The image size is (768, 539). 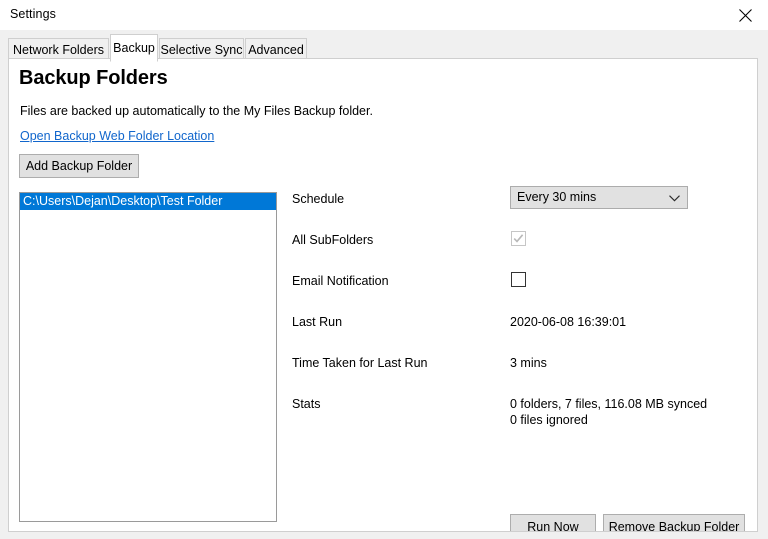 What do you see at coordinates (333, 240) in the screenshot?
I see `all-subfolders-label: All SubFolders` at bounding box center [333, 240].